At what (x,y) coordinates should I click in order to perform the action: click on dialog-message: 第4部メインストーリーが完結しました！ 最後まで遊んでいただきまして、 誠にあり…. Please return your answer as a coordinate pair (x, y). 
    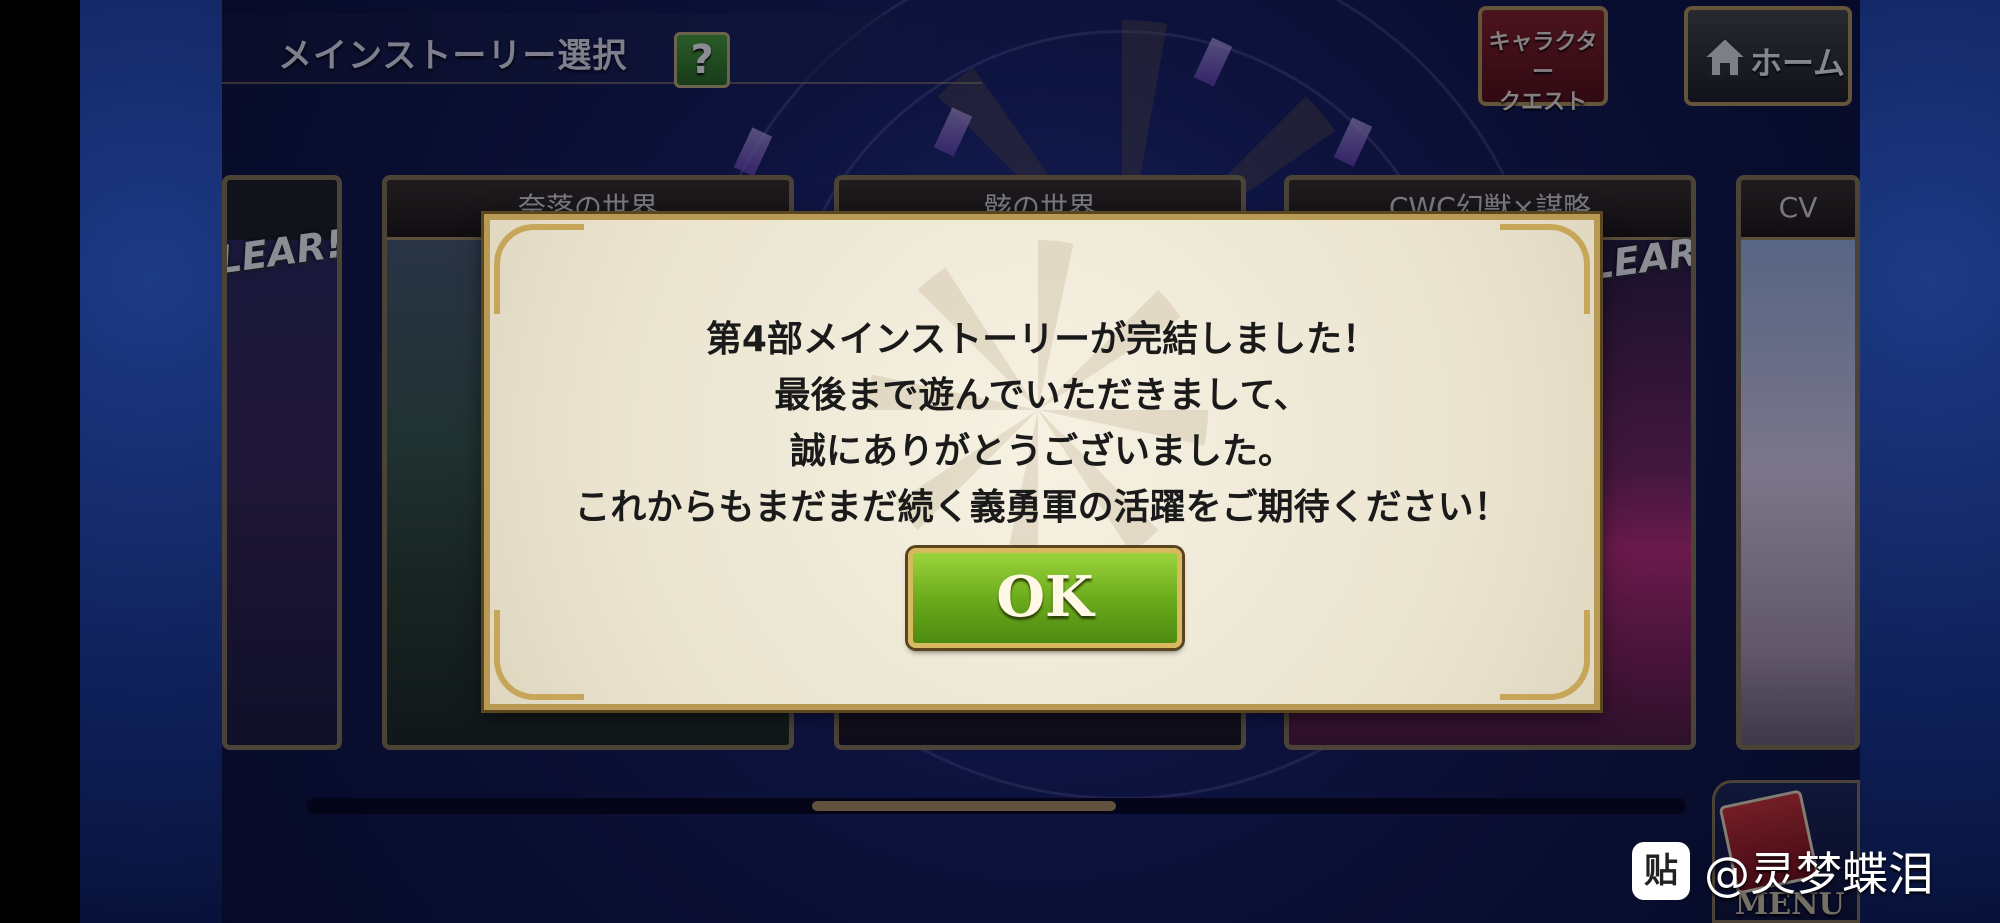
    Looking at the image, I should click on (1042, 424).